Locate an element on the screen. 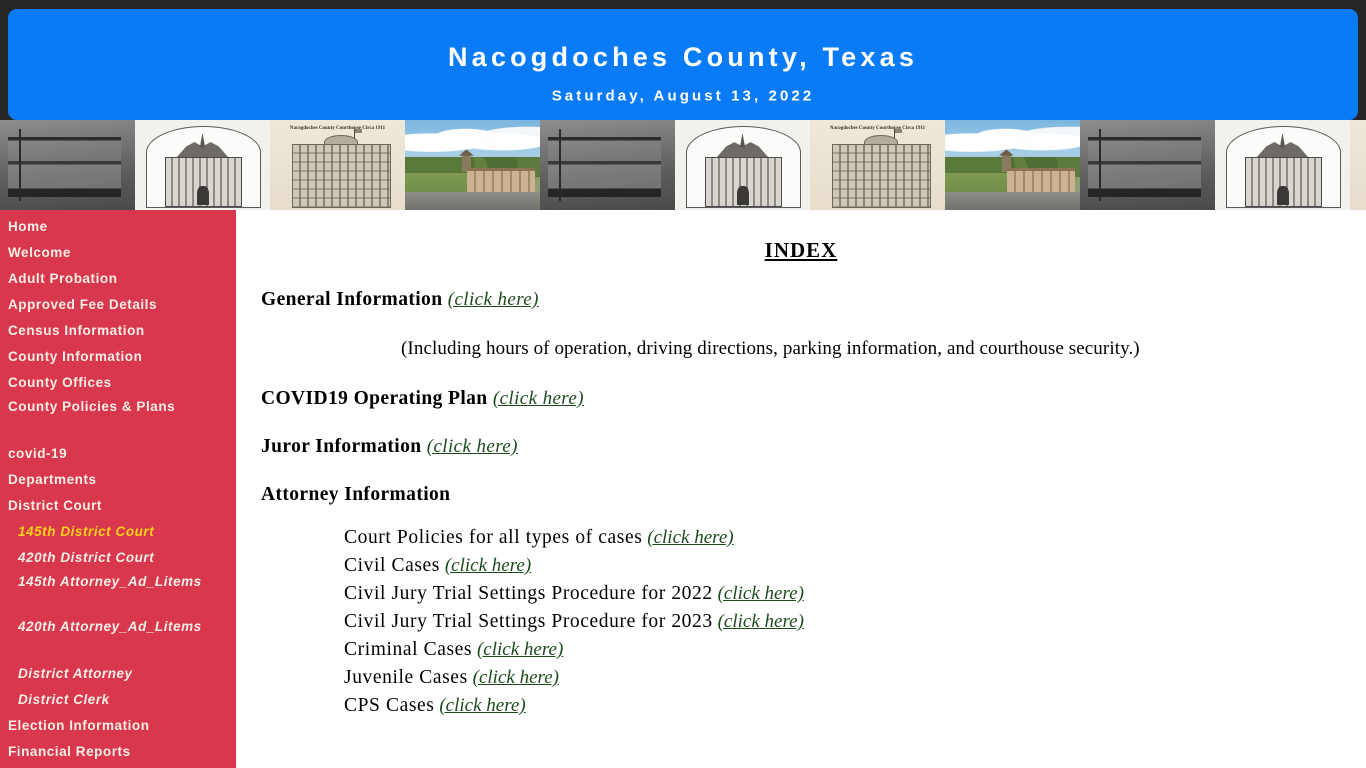 This screenshot has width=1366, height=768. sidebar-item-departments: Departments is located at coordinates (118, 480).